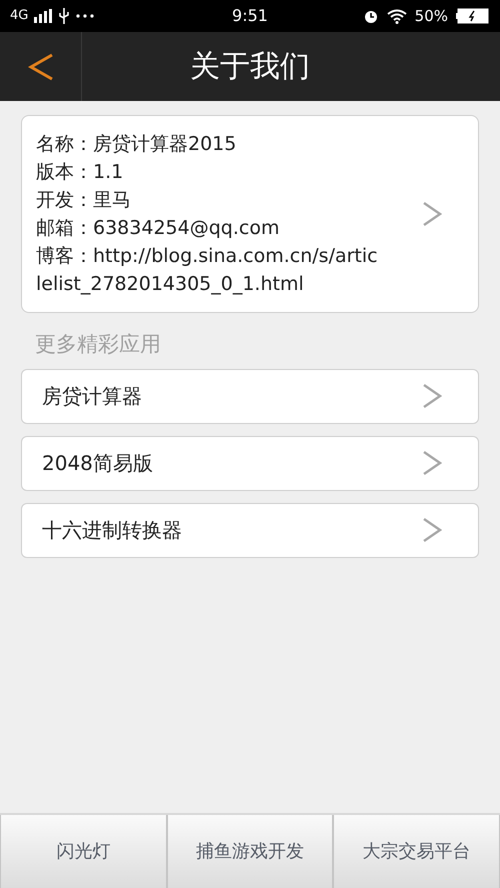 This screenshot has width=500, height=888. Describe the element at coordinates (41, 66) in the screenshot. I see `back-icon` at that location.